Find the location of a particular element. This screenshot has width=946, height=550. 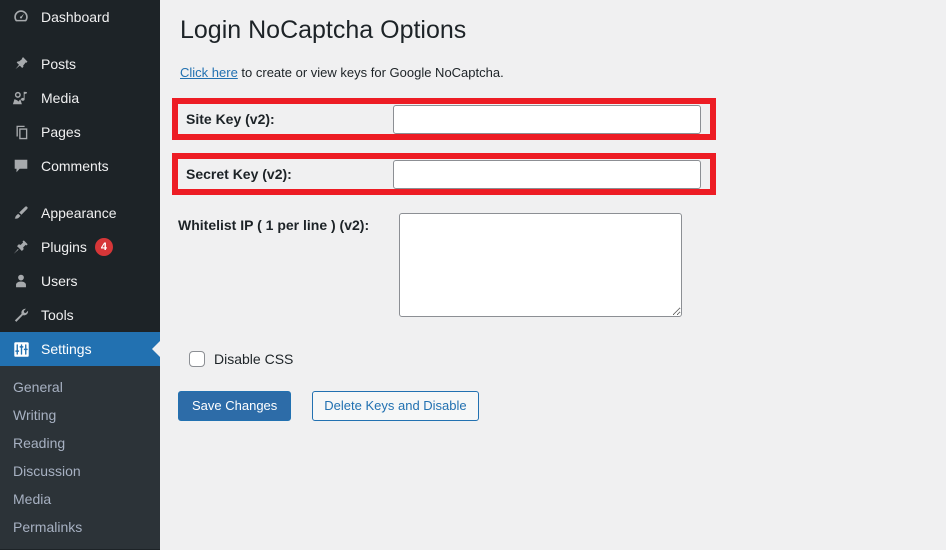

delete-keys-button: Delete Keys and Disable is located at coordinates (395, 406).